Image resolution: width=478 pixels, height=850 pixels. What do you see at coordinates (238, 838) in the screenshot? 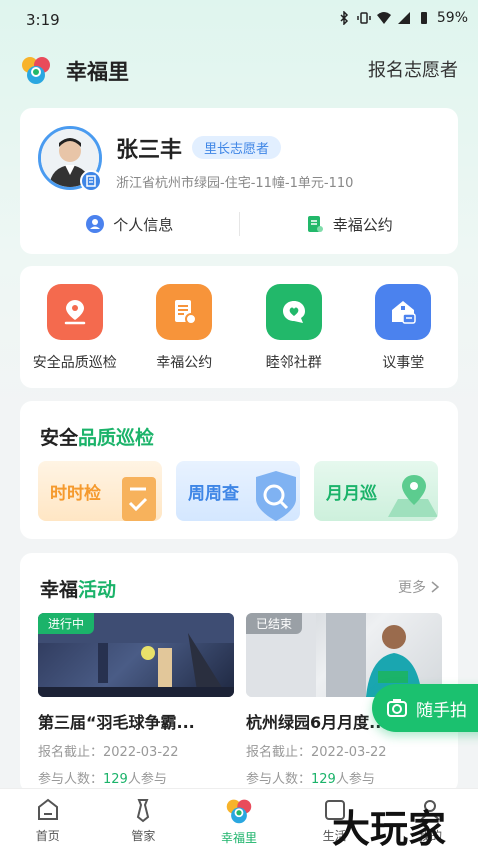
I see `tab-label: 幸福里` at bounding box center [238, 838].